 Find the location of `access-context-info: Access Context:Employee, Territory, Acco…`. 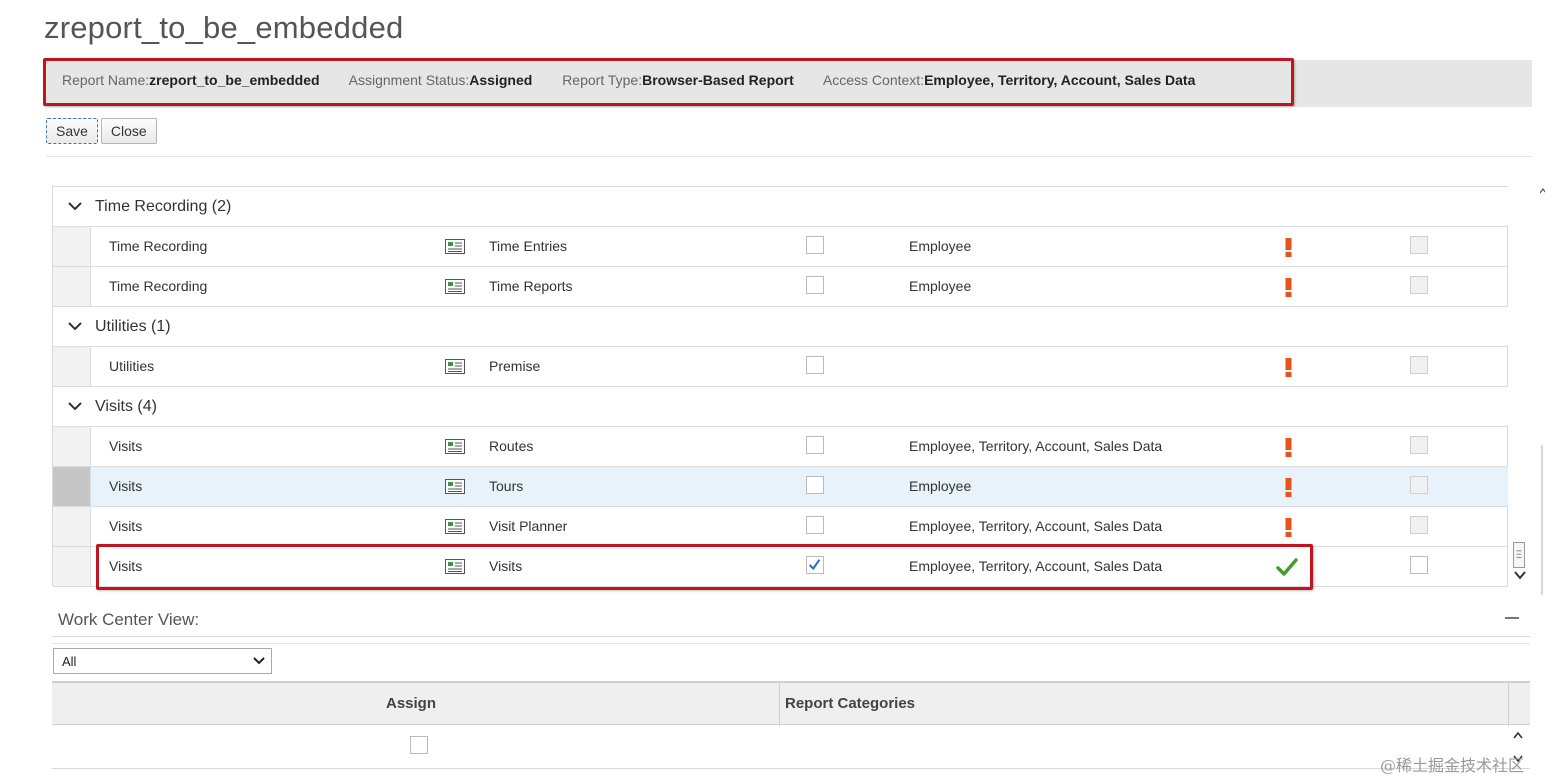

access-context-info: Access Context:Employee, Territory, Acco… is located at coordinates (1009, 80).